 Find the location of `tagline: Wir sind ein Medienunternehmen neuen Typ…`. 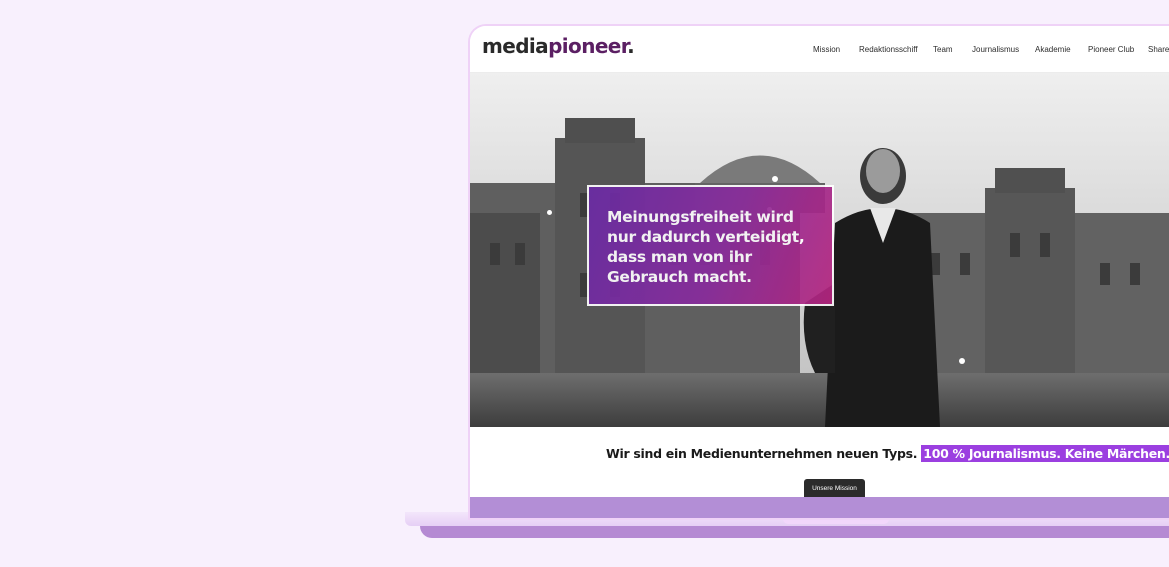

tagline: Wir sind ein Medienunternehmen neuen Typ… is located at coordinates (887, 453).